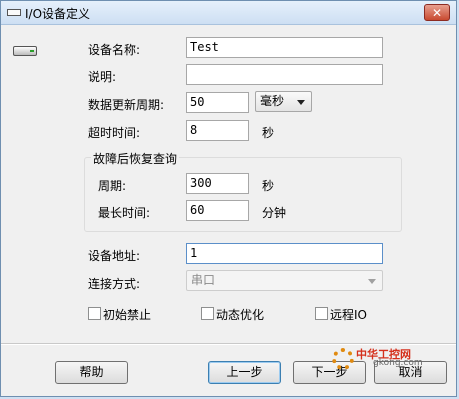  What do you see at coordinates (348, 315) in the screenshot?
I see `remote-io-label: 远程IO` at bounding box center [348, 315].